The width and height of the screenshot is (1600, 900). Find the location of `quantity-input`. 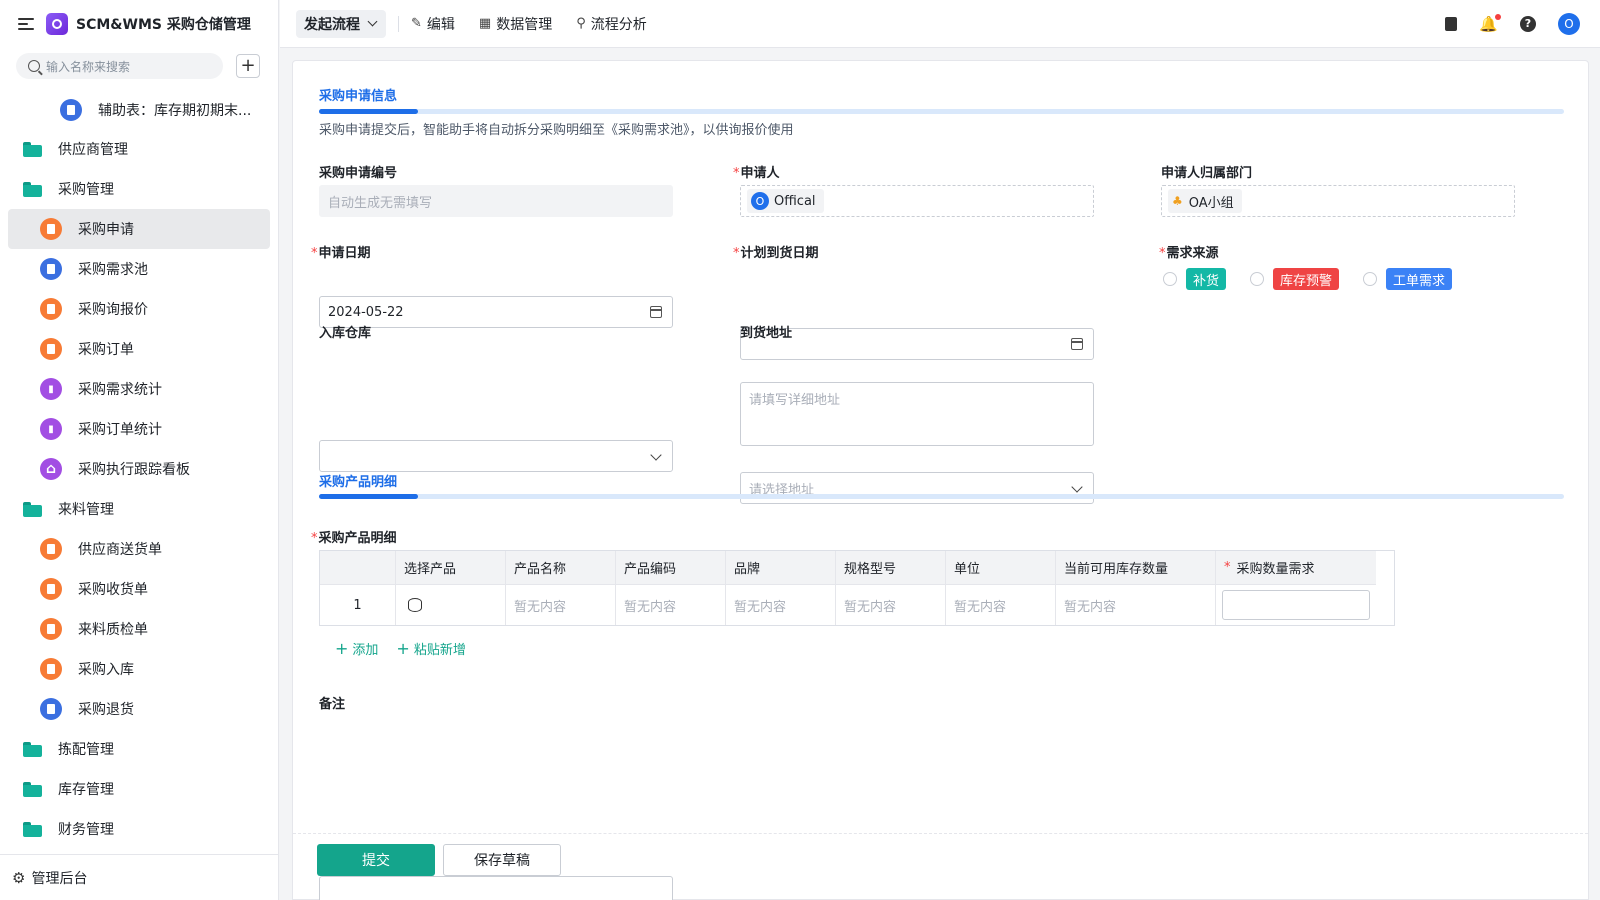

quantity-input is located at coordinates (1296, 605).